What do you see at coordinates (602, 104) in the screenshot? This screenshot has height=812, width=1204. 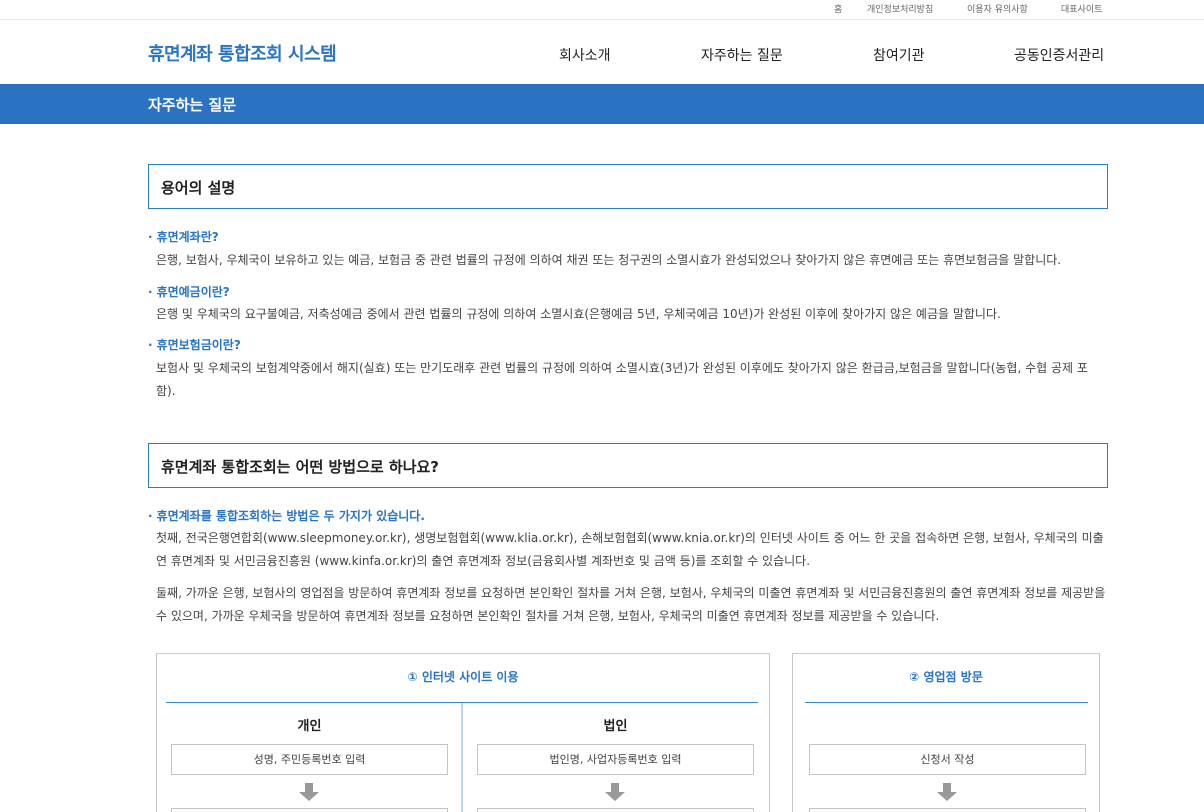 I see `page-title-bar: 자주하는 질문` at bounding box center [602, 104].